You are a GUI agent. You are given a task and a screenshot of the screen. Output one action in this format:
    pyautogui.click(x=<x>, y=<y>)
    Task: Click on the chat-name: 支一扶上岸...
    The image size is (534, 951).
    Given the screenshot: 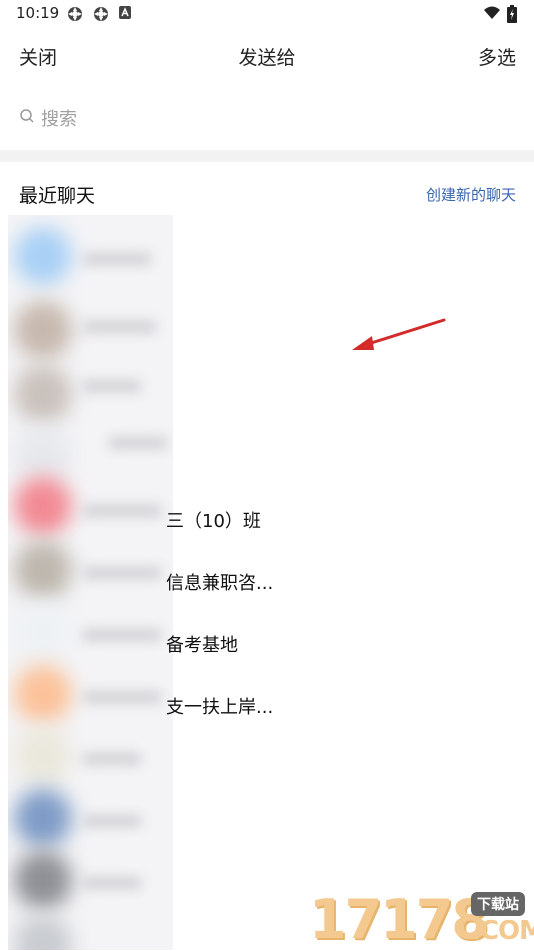 What is the action you would take?
    pyautogui.click(x=220, y=707)
    